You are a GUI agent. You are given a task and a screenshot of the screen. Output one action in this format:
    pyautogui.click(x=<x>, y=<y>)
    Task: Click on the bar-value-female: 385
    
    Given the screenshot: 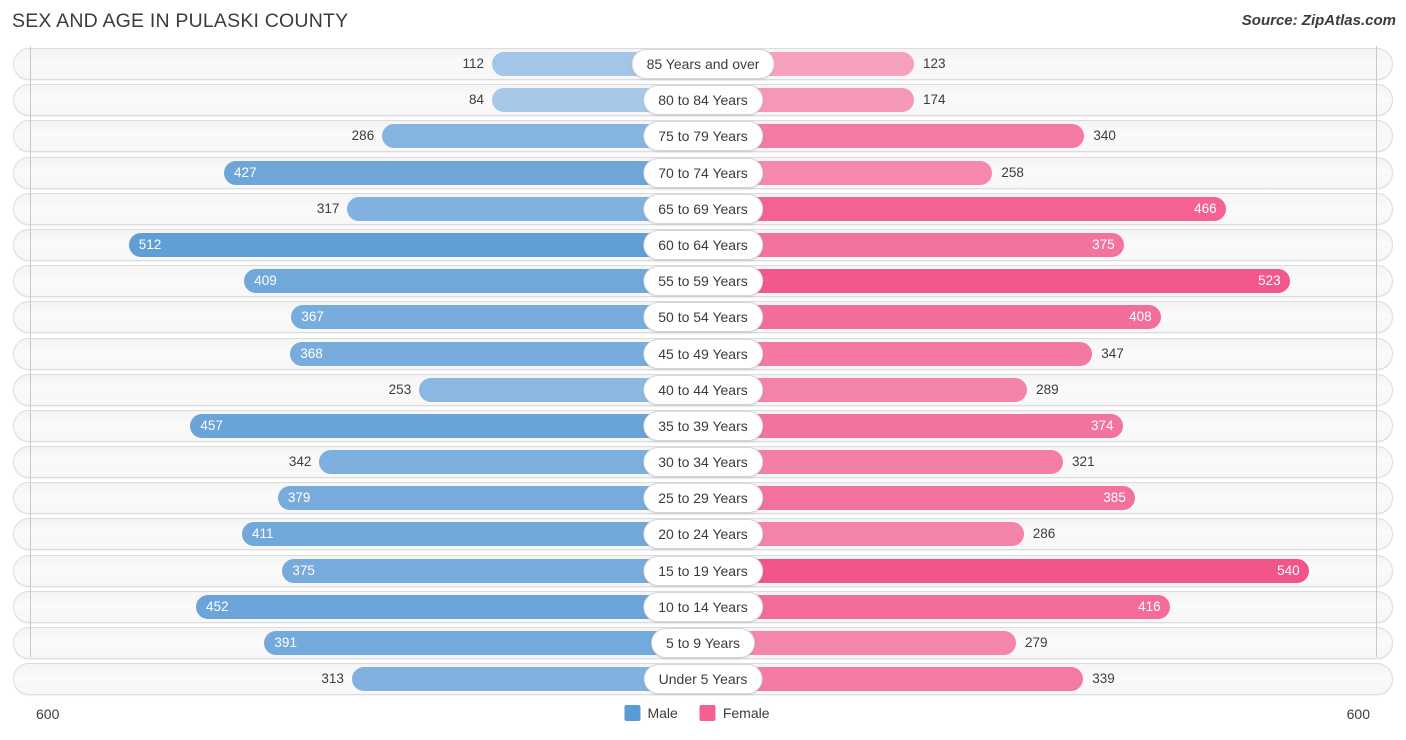 What is the action you would take?
    pyautogui.click(x=1114, y=498)
    